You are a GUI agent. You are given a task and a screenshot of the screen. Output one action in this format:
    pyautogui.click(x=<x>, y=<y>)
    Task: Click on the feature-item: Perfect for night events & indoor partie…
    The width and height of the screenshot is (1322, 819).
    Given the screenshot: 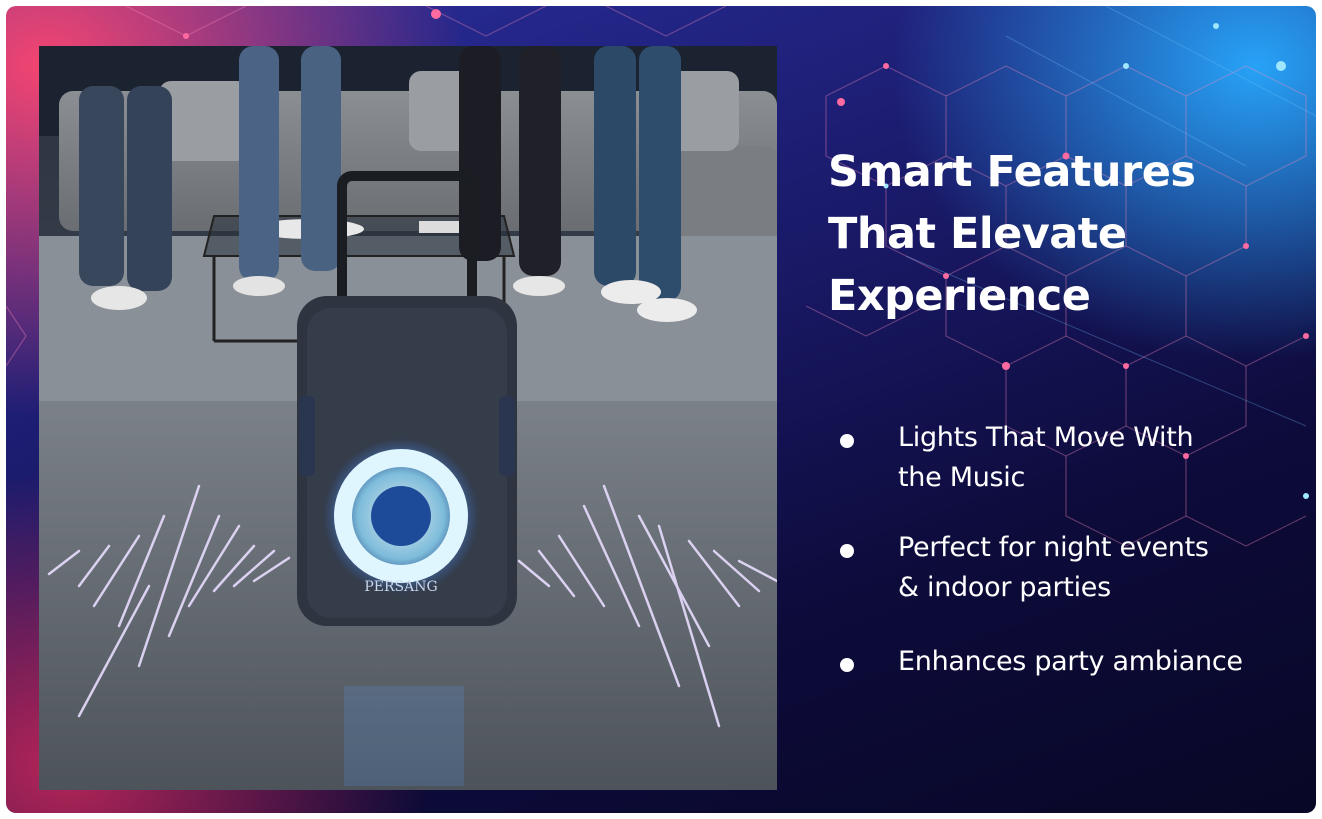 What is the action you would take?
    pyautogui.click(x=1071, y=568)
    